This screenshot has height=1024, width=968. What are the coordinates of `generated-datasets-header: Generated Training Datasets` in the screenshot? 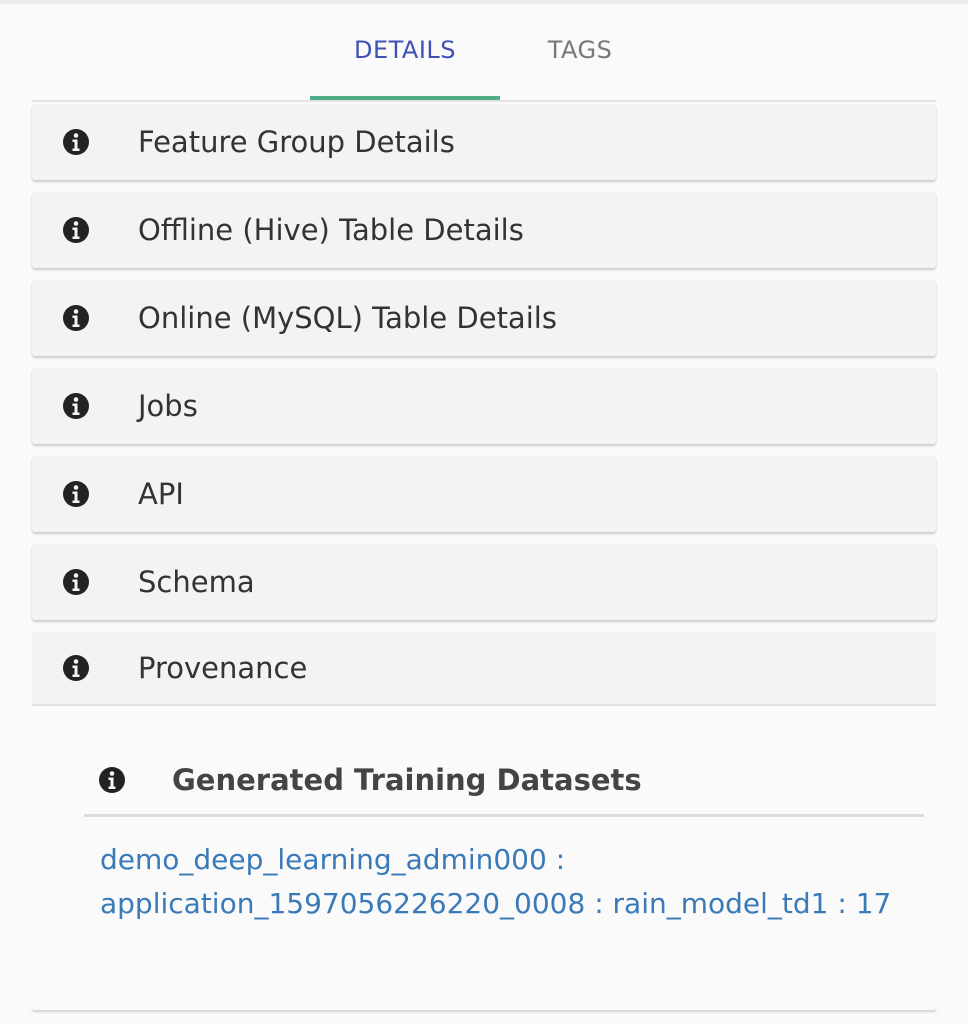 It's located at (504, 784).